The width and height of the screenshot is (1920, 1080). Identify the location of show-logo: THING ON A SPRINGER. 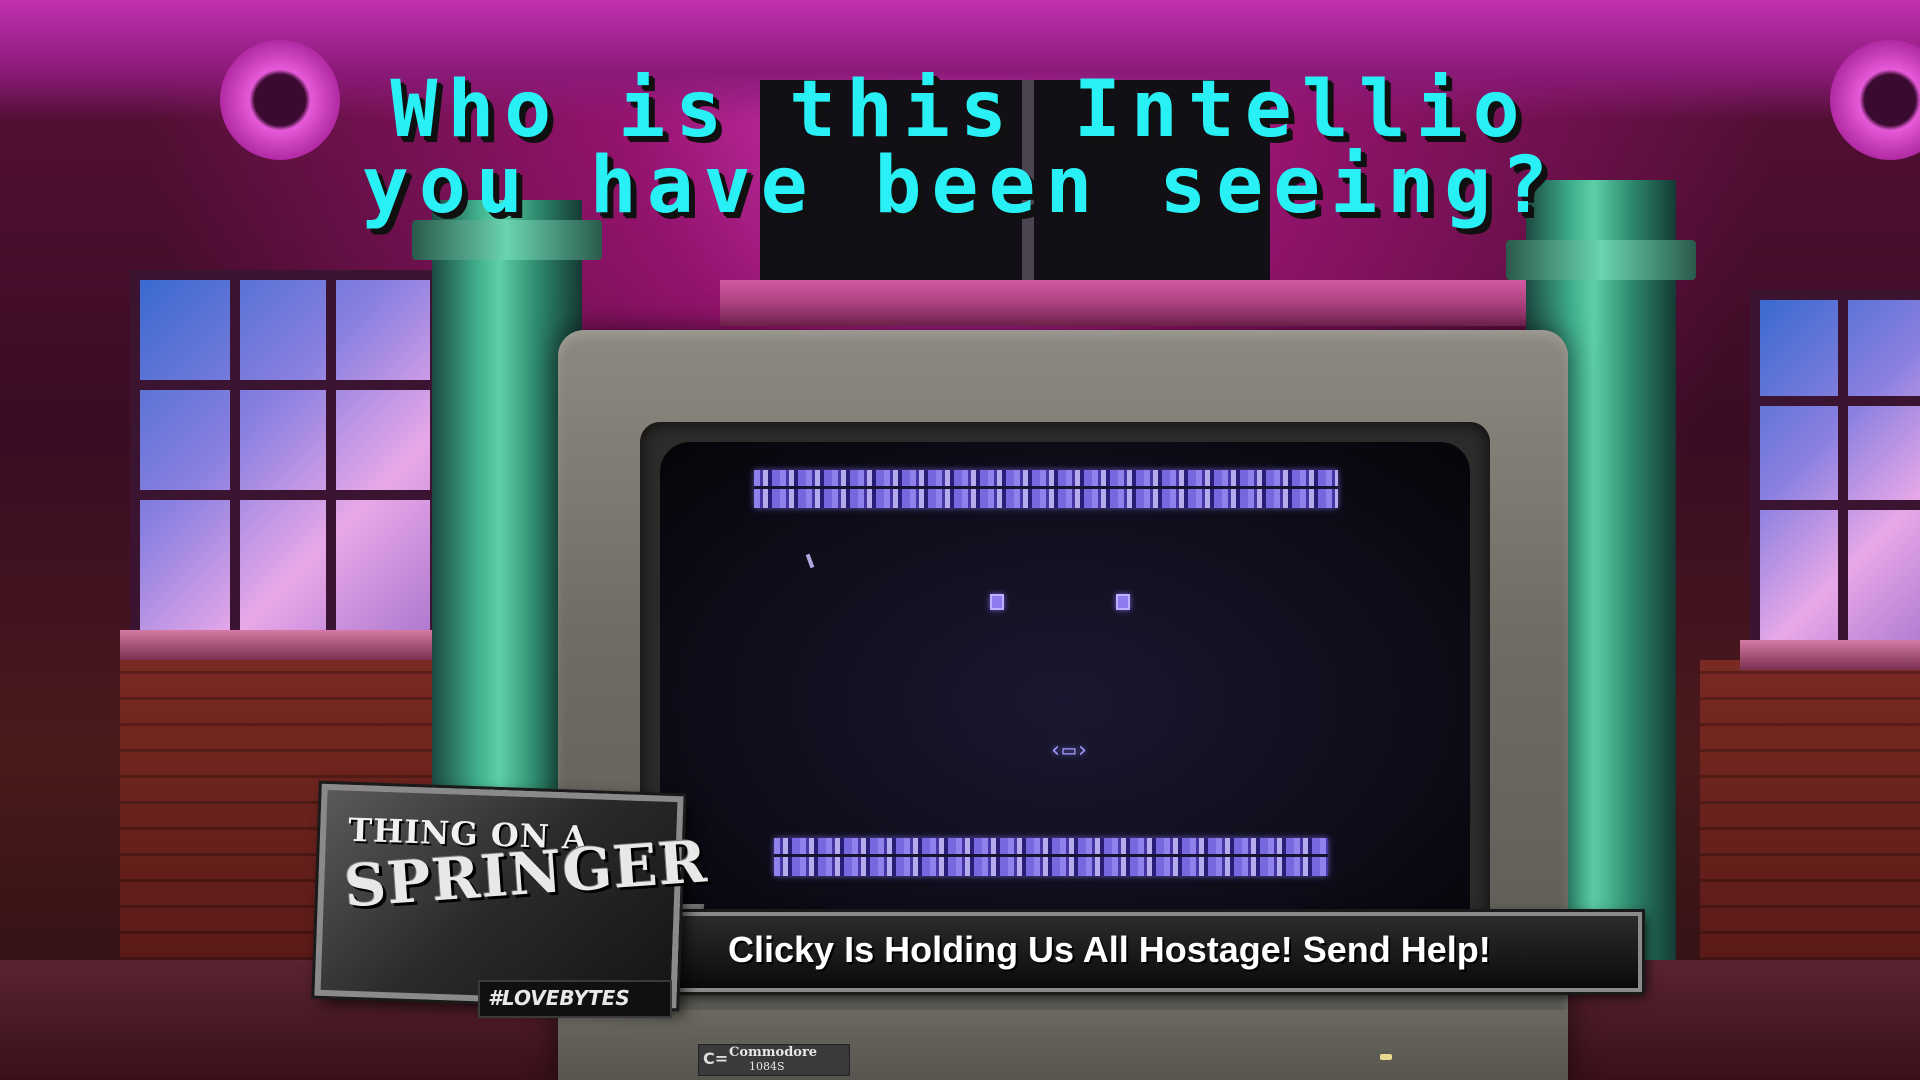
(512, 896).